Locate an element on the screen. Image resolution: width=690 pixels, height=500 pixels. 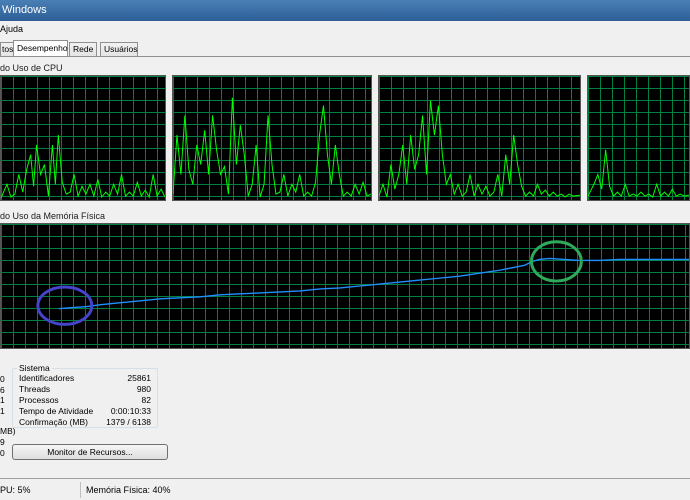
tab-rede: Rede is located at coordinates (83, 49).